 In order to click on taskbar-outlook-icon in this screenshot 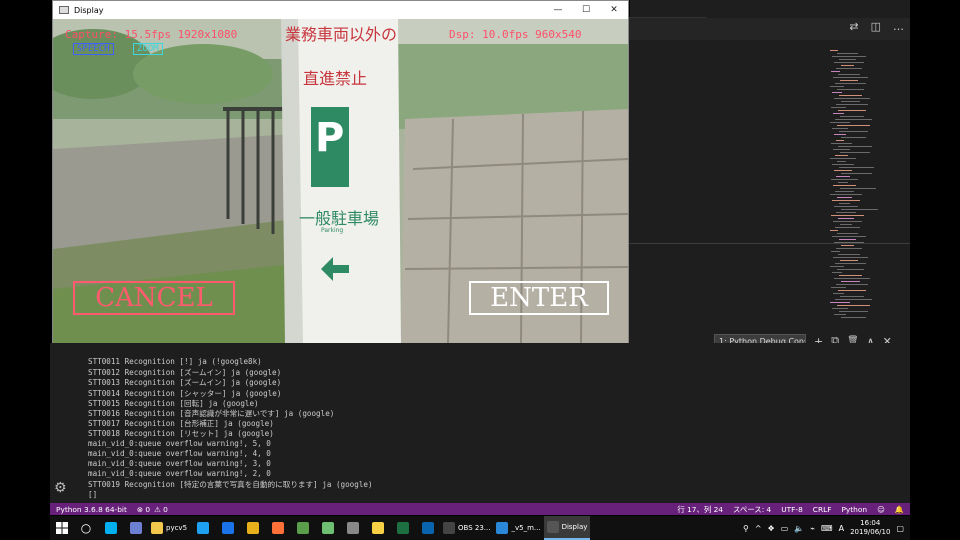, I will do `click(427, 528)`.